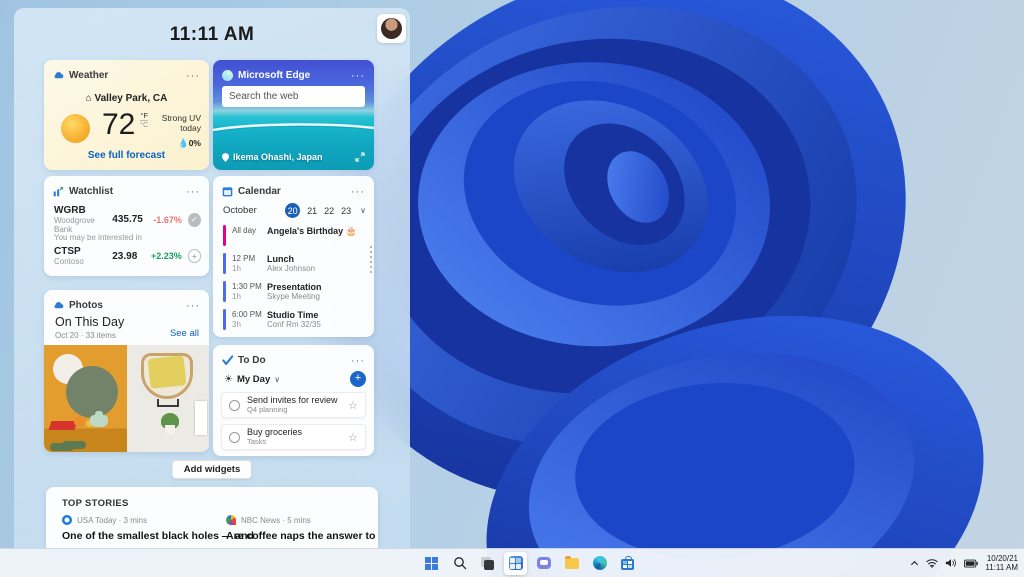 The width and height of the screenshot is (1024, 577). Describe the element at coordinates (181, 123) in the screenshot. I see `weather-condition: Strong UV today` at that location.